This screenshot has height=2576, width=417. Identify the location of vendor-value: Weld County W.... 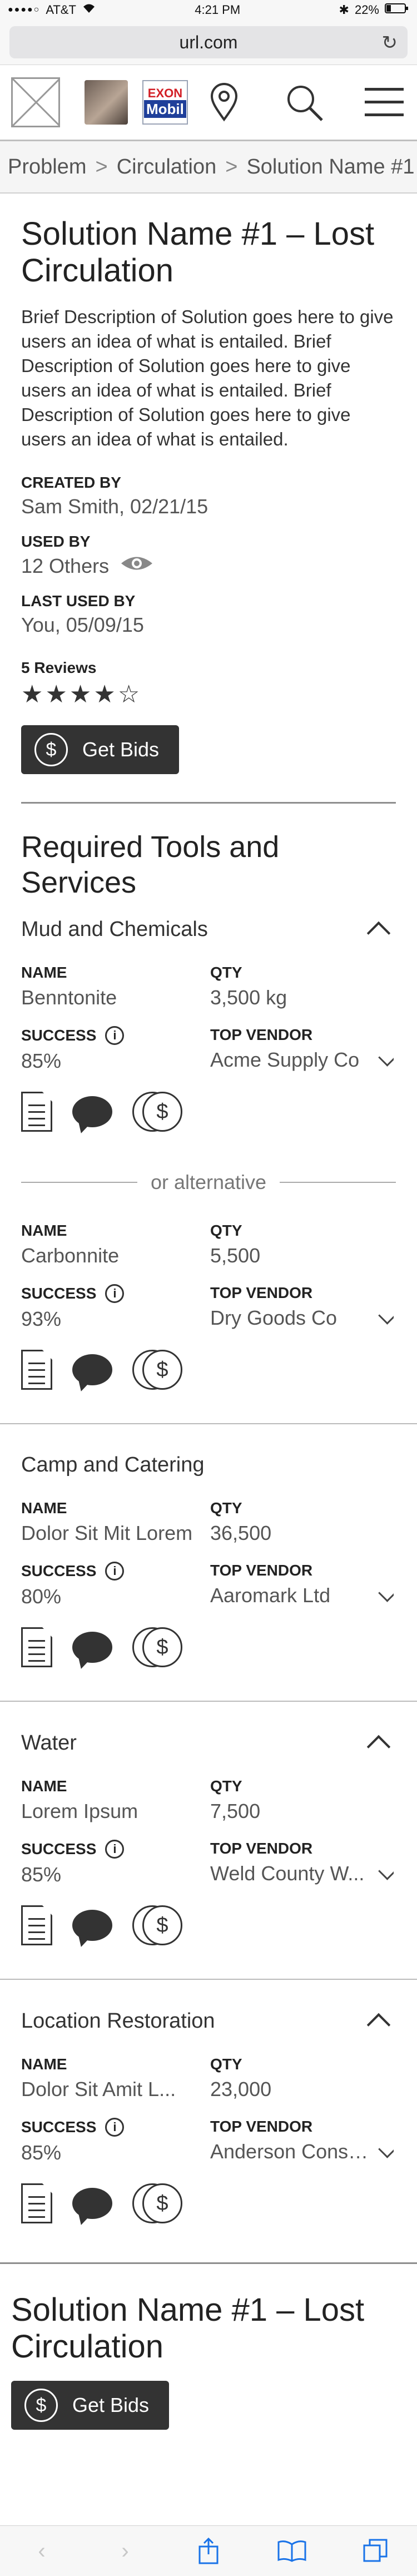
(287, 1874).